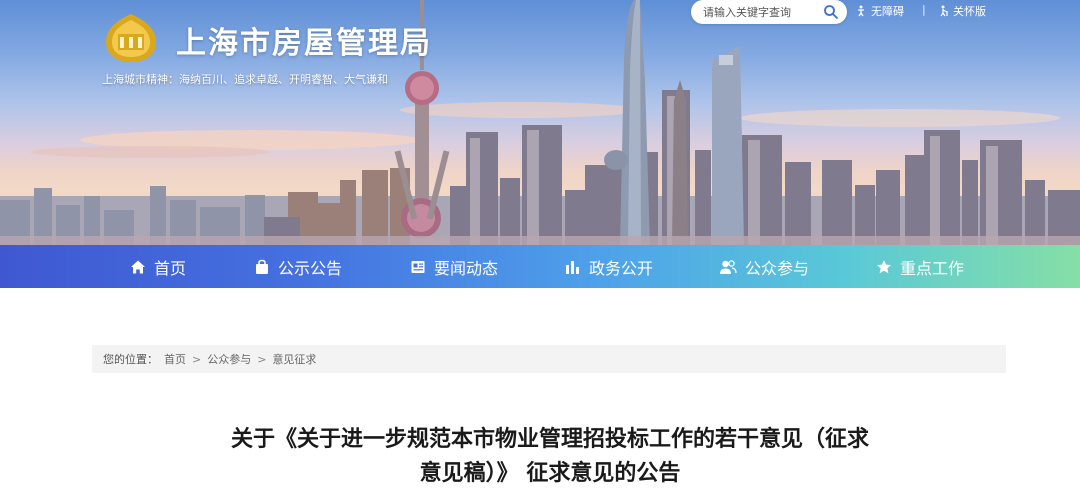  I want to click on elderly-mode-link: 关怀版, so click(962, 11).